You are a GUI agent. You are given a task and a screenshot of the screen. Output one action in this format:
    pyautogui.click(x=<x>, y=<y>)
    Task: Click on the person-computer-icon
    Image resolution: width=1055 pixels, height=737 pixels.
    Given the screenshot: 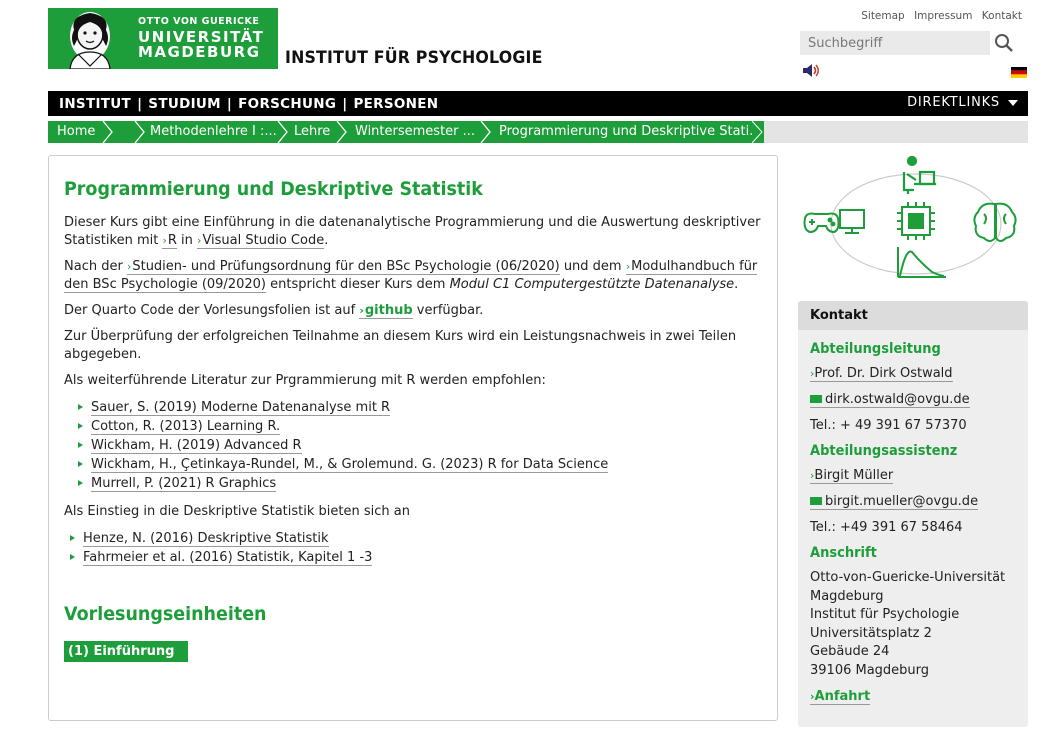 What is the action you would take?
    pyautogui.click(x=919, y=174)
    